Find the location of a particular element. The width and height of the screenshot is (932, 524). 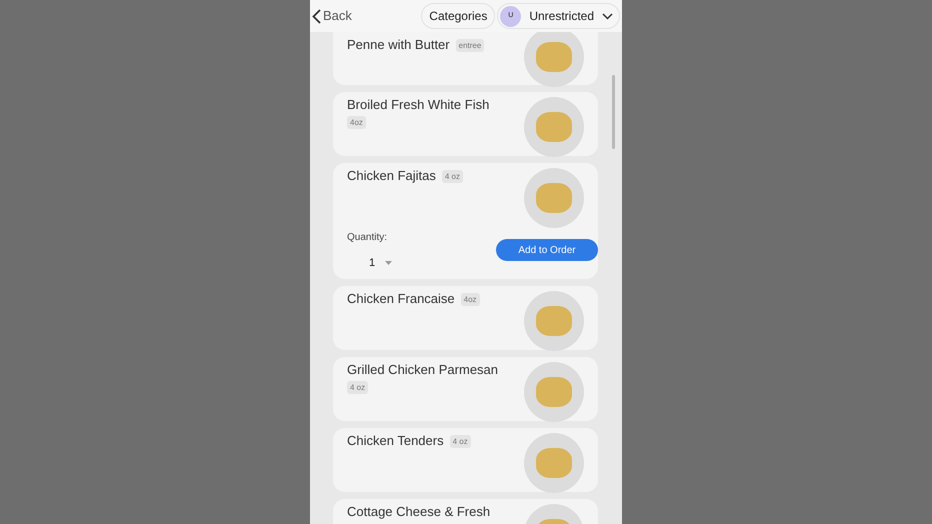

menu-item-card: Chicken Tenders 4 oz is located at coordinates (465, 460).